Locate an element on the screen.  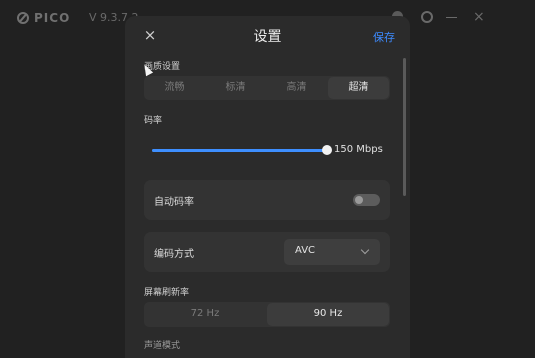
quality-option-uhd: 超清 is located at coordinates (358, 88).